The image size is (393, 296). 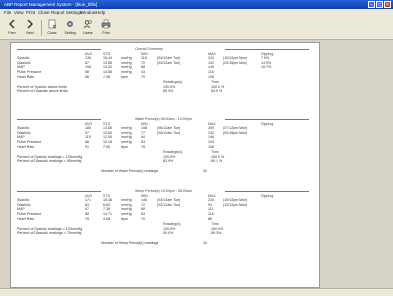 I want to click on cell-max-at: (03:45pm Mon), so click(x=235, y=62).